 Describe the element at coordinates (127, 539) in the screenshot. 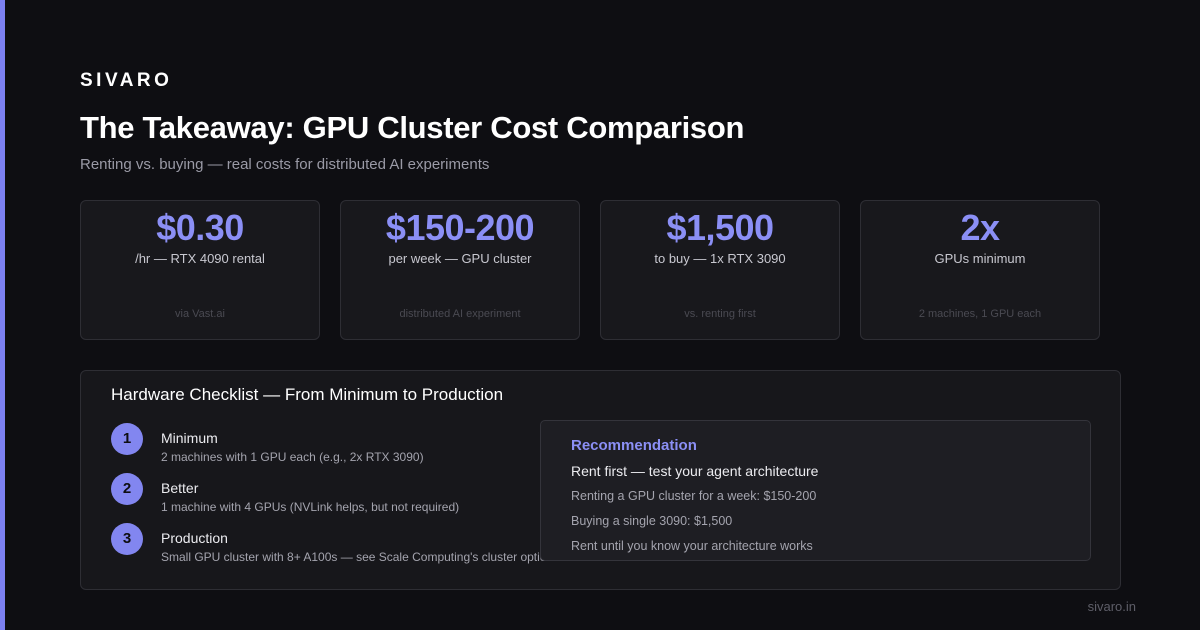

I see `step-number-badge: 3` at that location.